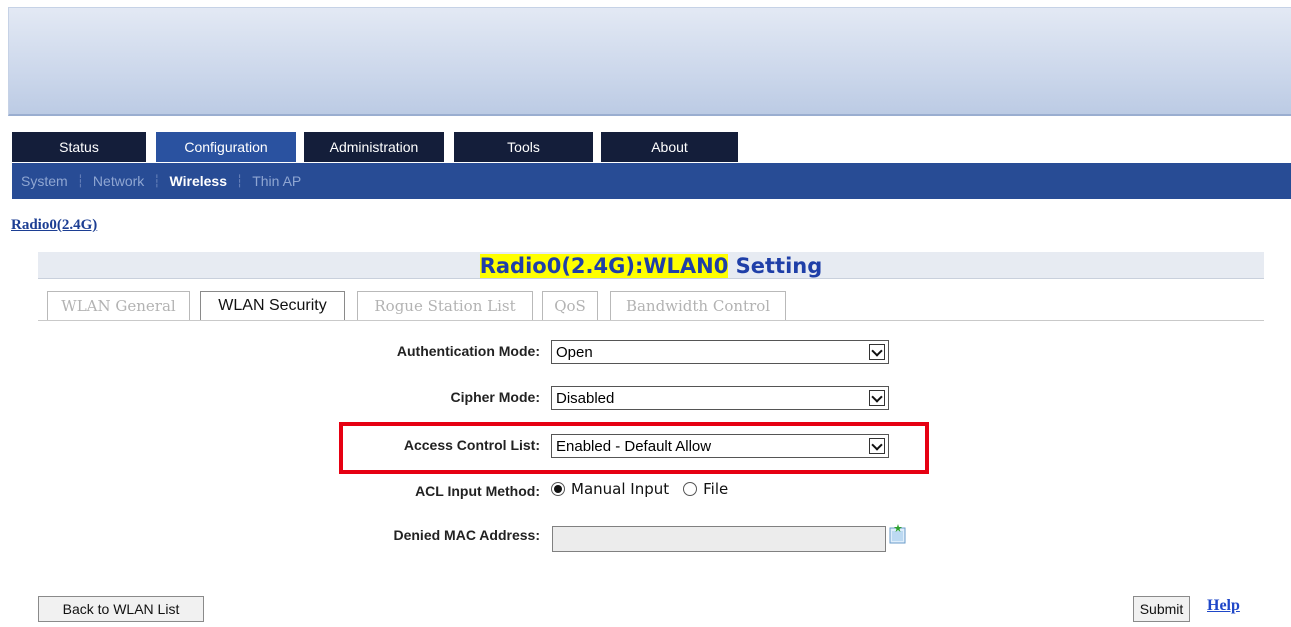  What do you see at coordinates (468, 351) in the screenshot?
I see `auth-mode-label: Authentication Mode:` at bounding box center [468, 351].